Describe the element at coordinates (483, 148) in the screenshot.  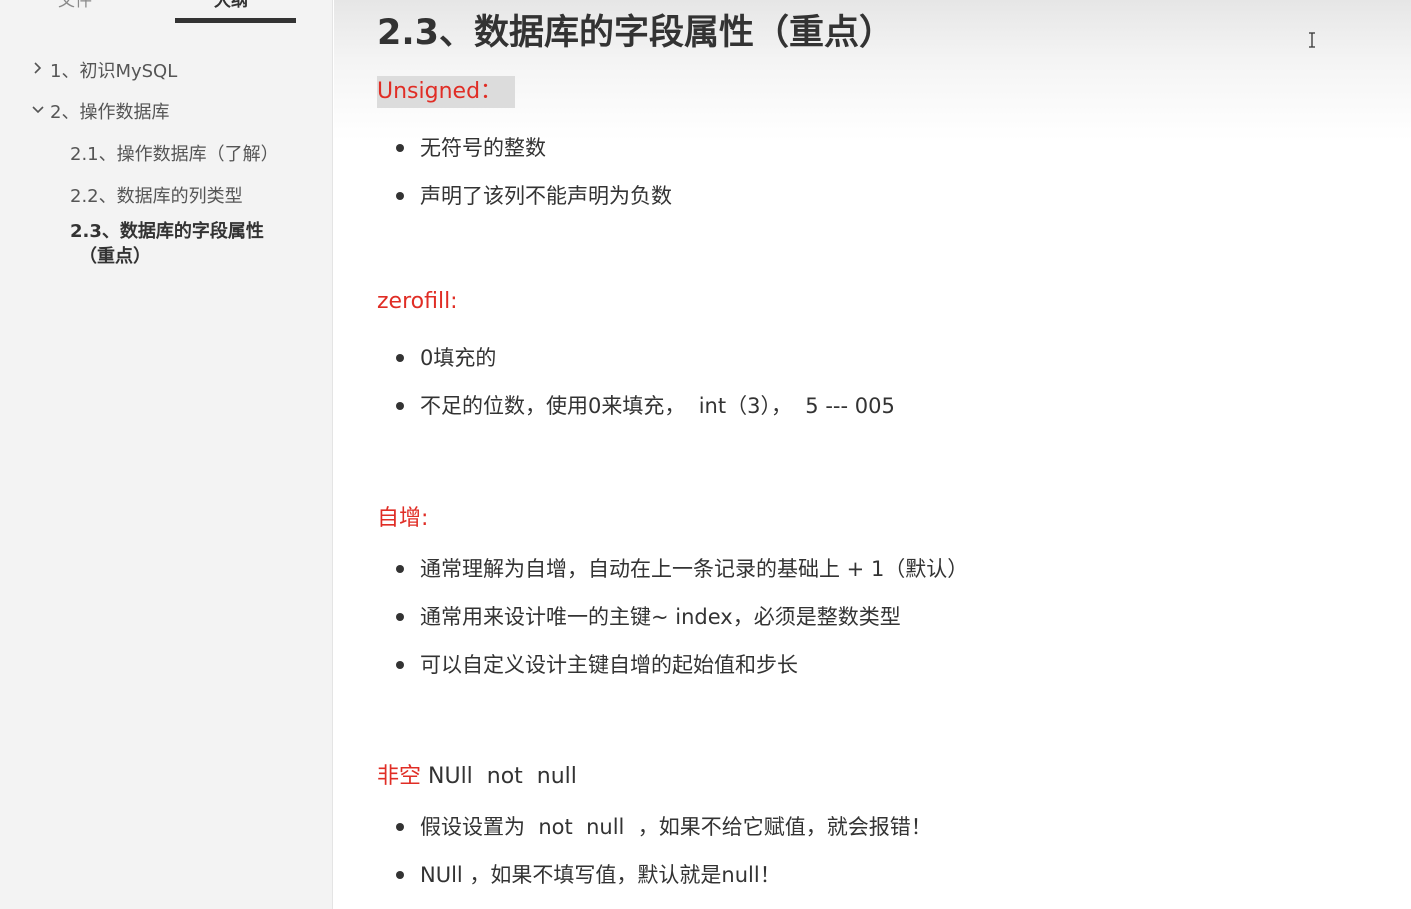
I see `list-item-text: 无符号的整数` at that location.